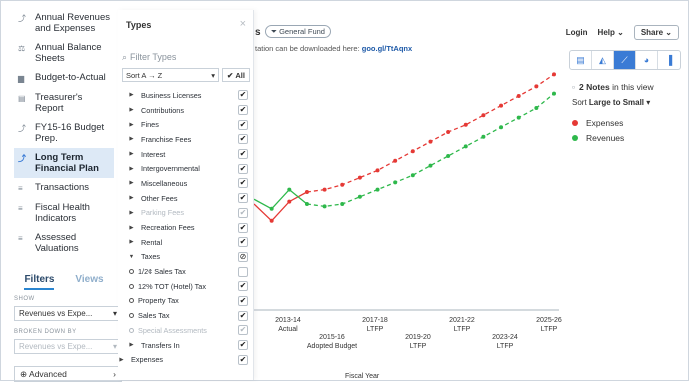  Describe the element at coordinates (187, 301) in the screenshot. I see `type-row: Property Tax ✔` at that location.